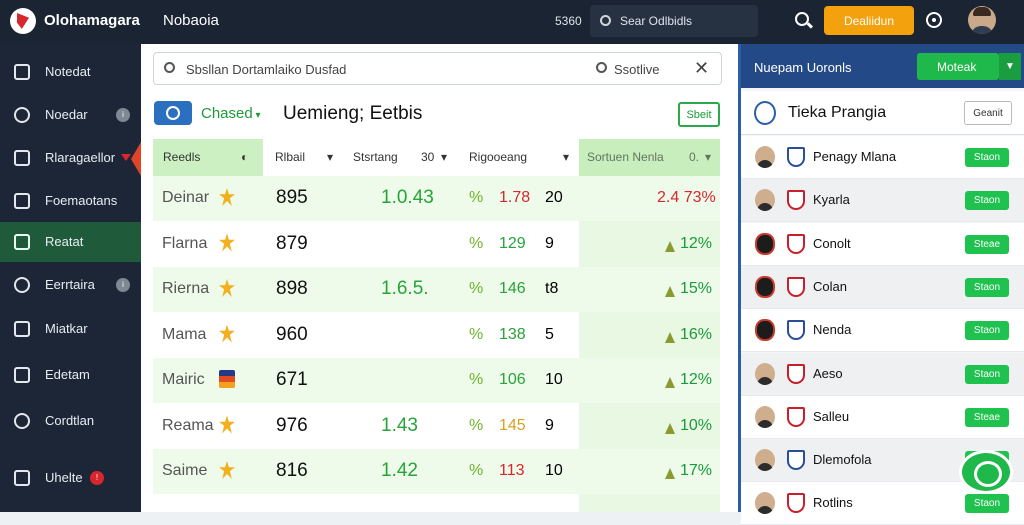 This screenshot has height=525, width=1024. Describe the element at coordinates (303, 157) in the screenshot. I see `col-header: Rlbail ▾` at that location.